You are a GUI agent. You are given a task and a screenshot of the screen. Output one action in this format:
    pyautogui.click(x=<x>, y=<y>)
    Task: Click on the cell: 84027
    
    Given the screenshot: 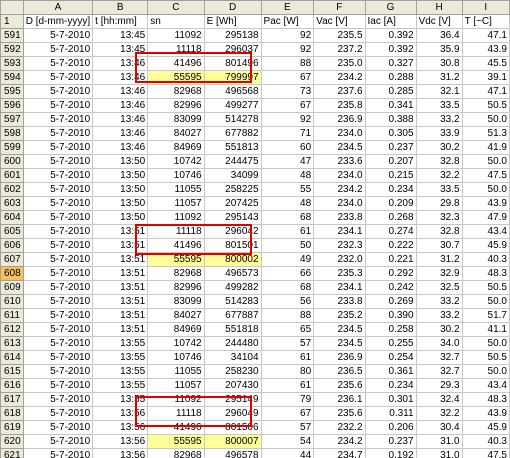 What is the action you would take?
    pyautogui.click(x=176, y=133)
    